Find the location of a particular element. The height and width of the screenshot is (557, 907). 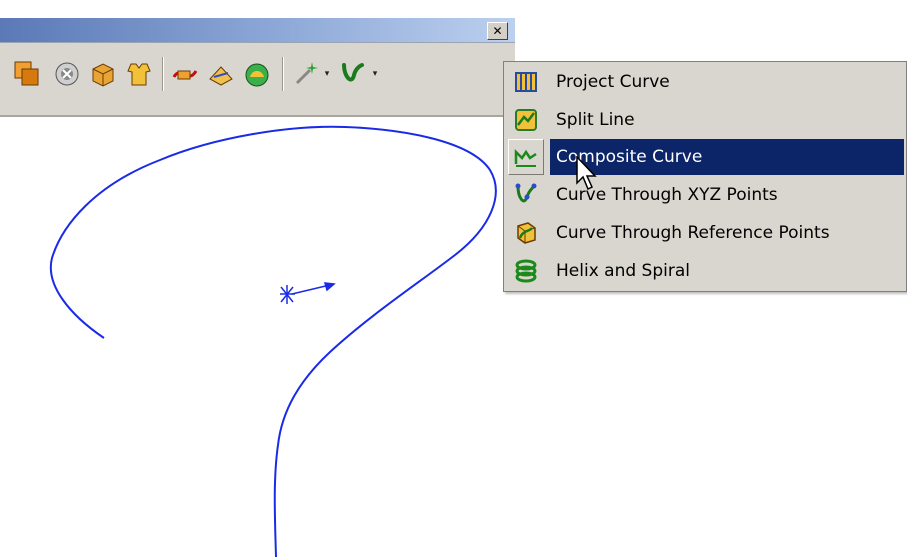

fill-surface-icon is located at coordinates (257, 74).